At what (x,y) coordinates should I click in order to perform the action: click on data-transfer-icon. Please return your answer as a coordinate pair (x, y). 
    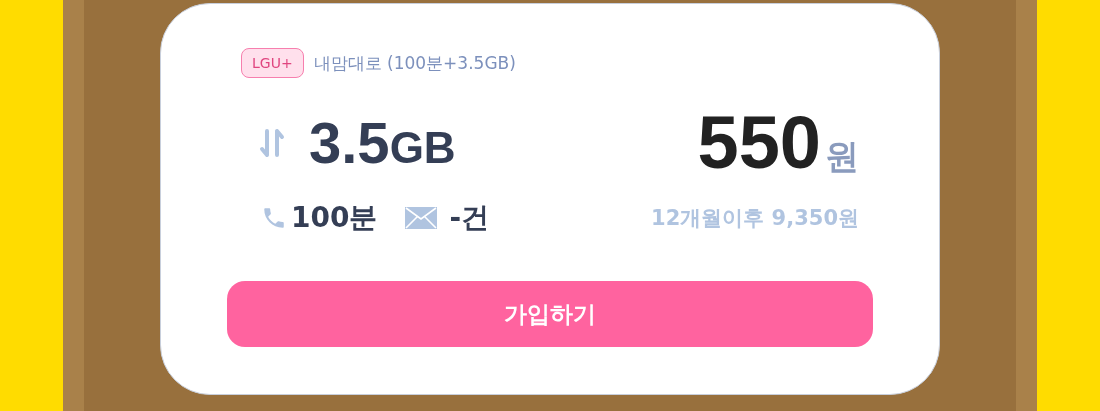
    Looking at the image, I should click on (272, 142).